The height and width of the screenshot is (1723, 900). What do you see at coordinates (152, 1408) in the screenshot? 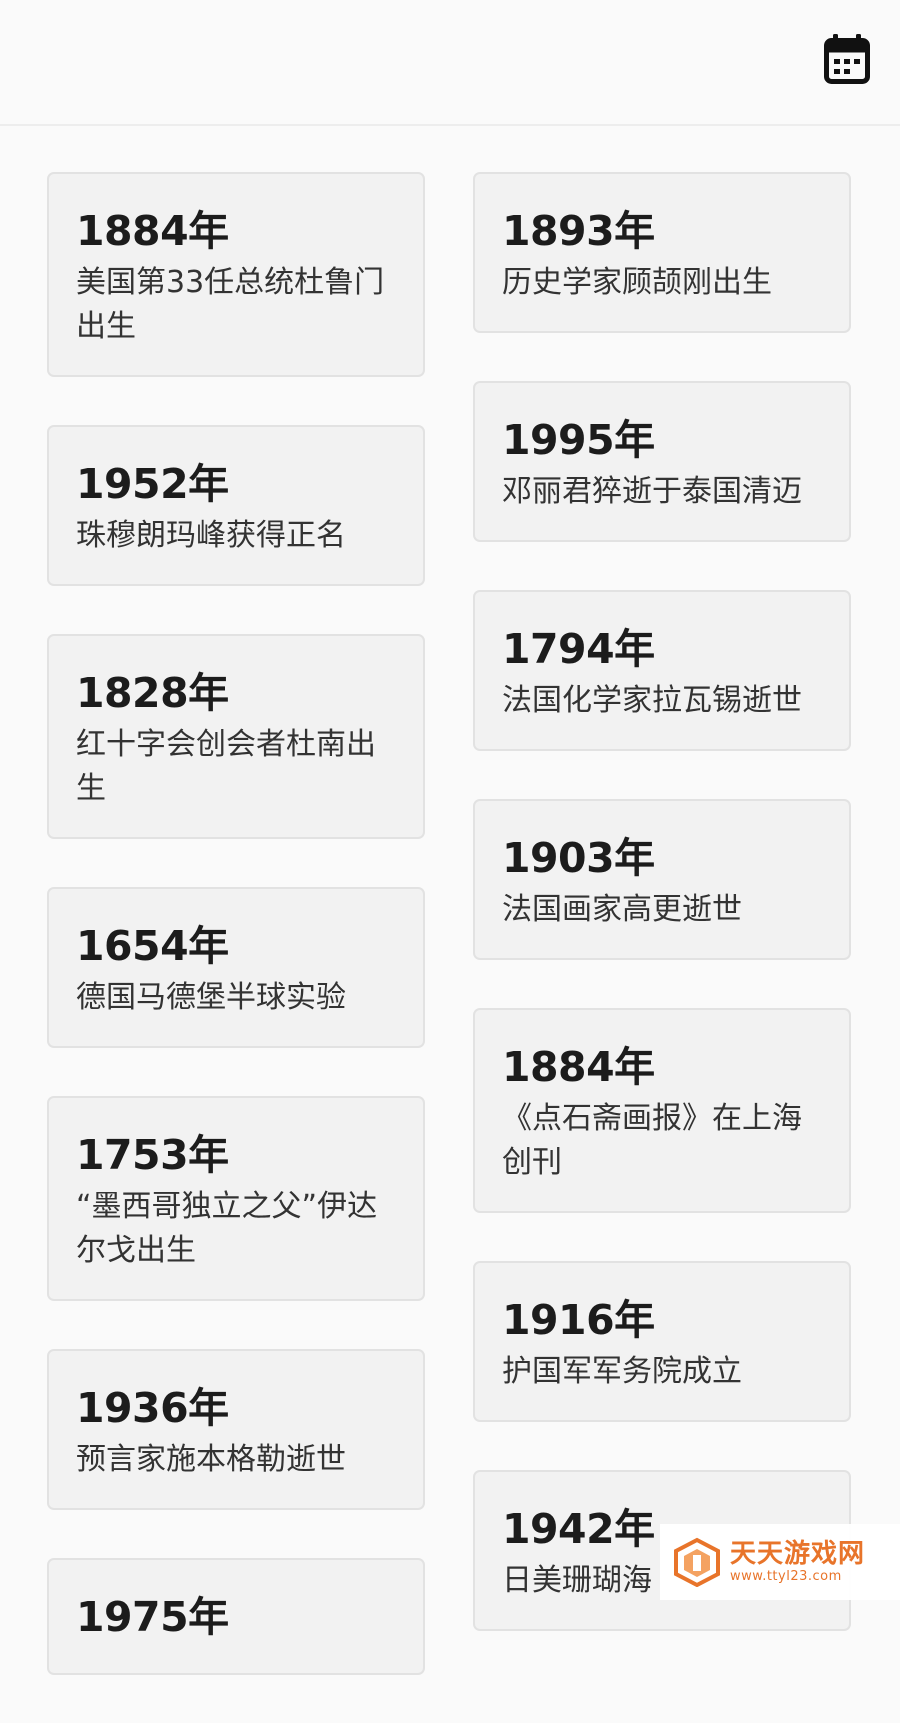
I see `event-year: 1936年` at bounding box center [152, 1408].